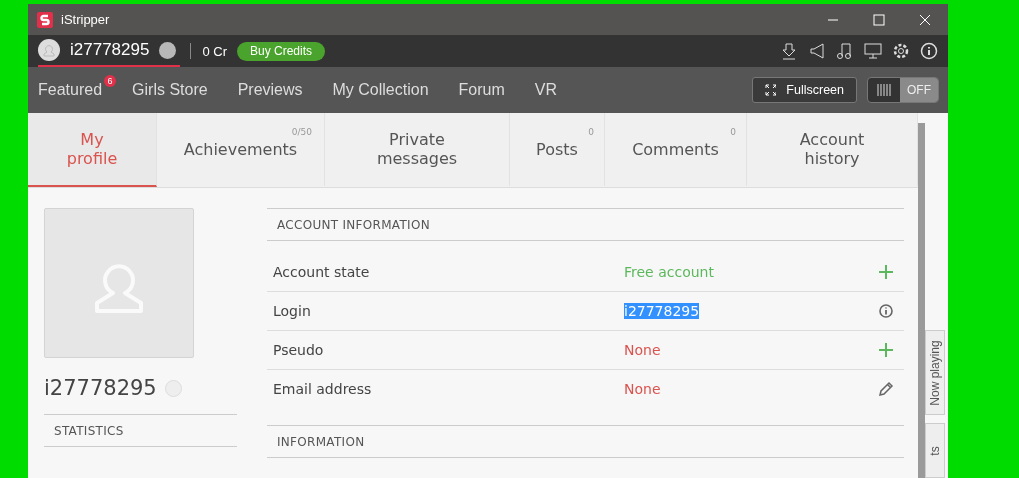  I want to click on notification-badge: 6, so click(110, 81).